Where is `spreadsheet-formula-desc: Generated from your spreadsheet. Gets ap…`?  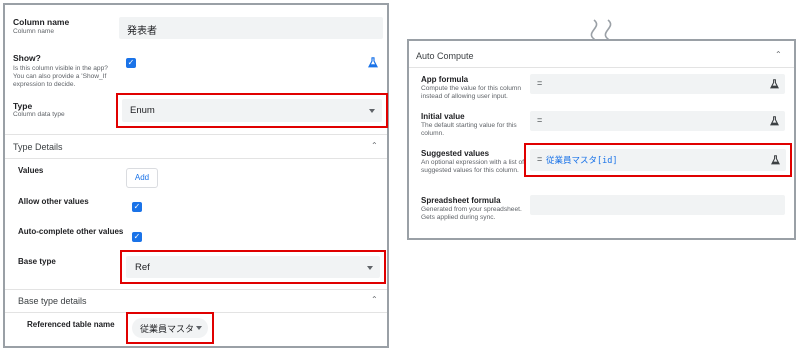 spreadsheet-formula-desc: Generated from your spreadsheet. Gets ap… is located at coordinates (471, 214).